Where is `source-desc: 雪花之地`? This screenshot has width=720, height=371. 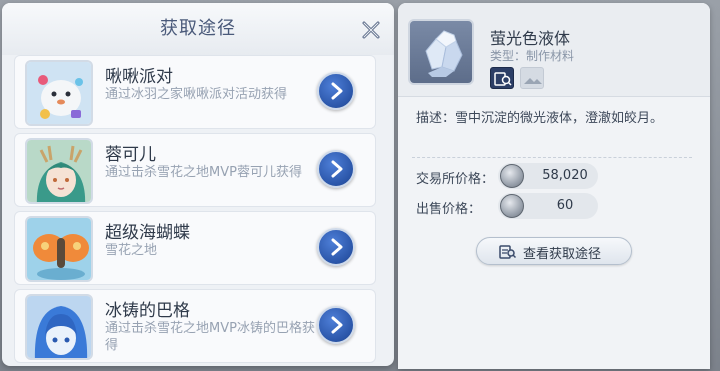 source-desc: 雪花之地 is located at coordinates (131, 250).